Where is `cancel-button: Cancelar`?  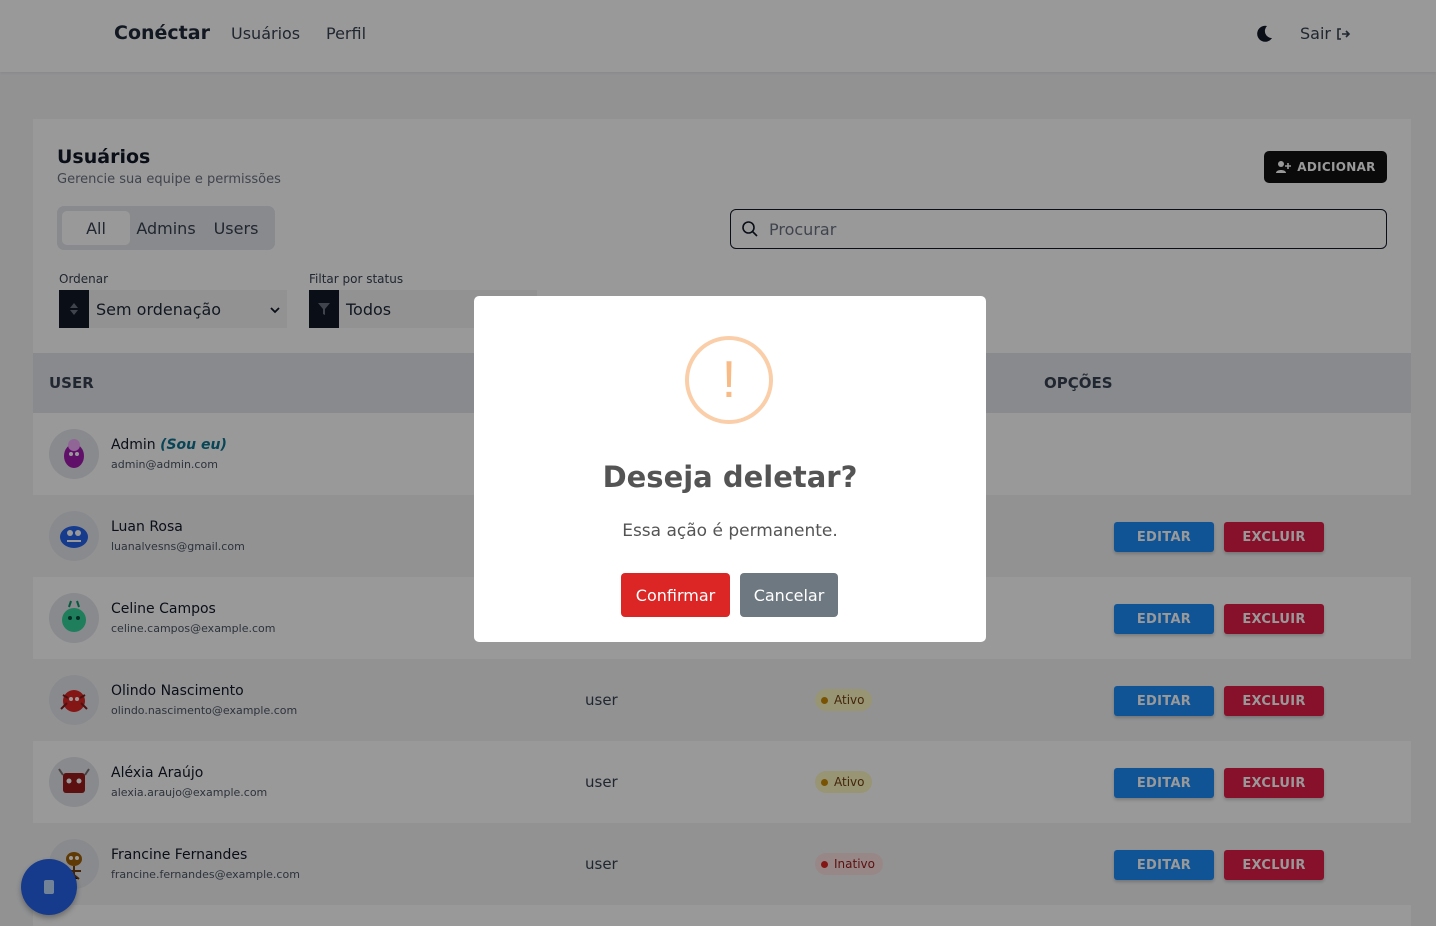 cancel-button: Cancelar is located at coordinates (789, 595).